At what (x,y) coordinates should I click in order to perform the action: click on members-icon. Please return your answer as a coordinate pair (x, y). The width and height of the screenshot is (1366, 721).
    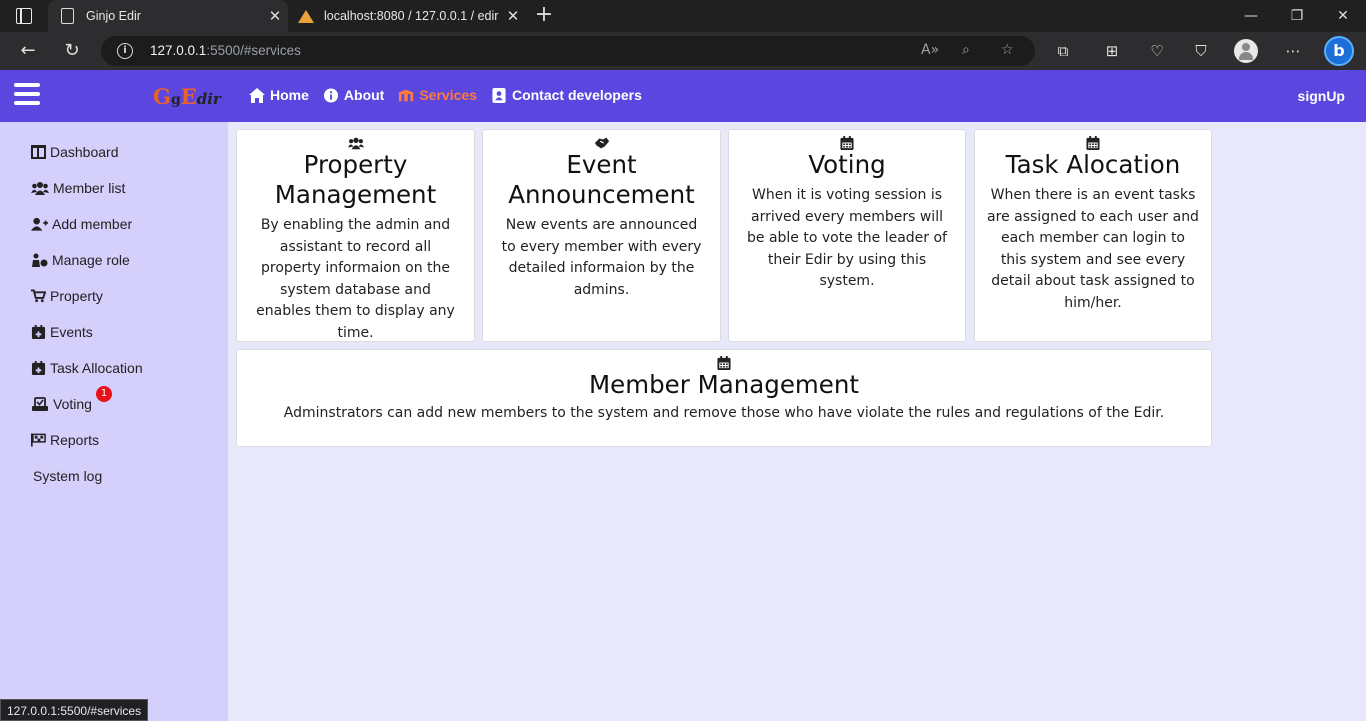
    Looking at the image, I should click on (40, 188).